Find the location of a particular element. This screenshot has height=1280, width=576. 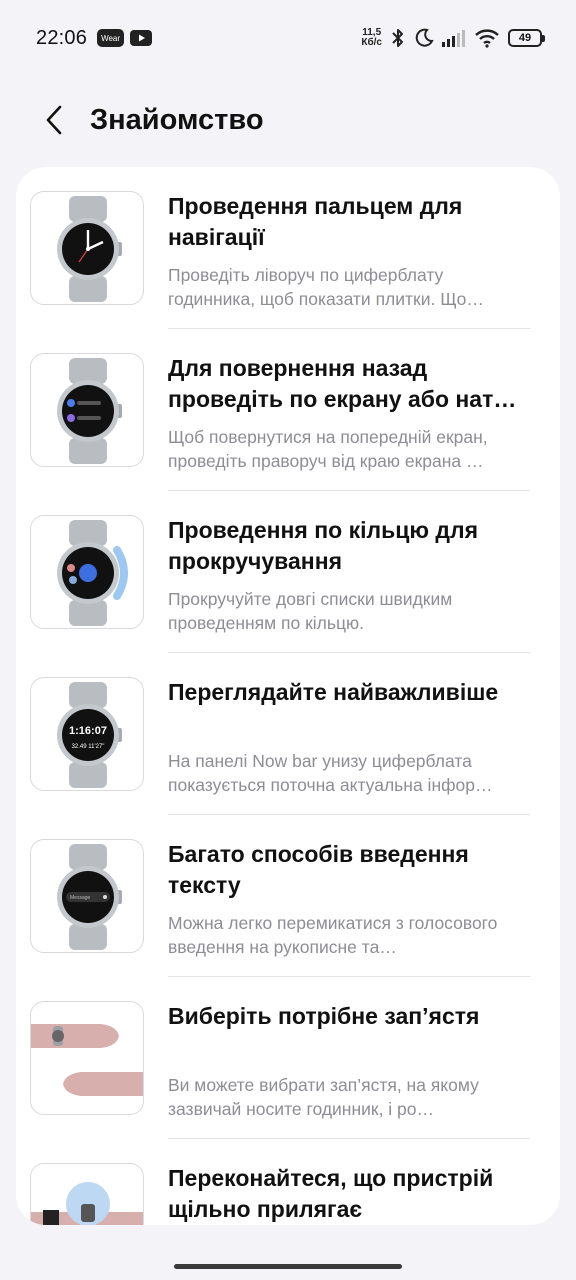

watch-analog-icon is located at coordinates (89, 249).